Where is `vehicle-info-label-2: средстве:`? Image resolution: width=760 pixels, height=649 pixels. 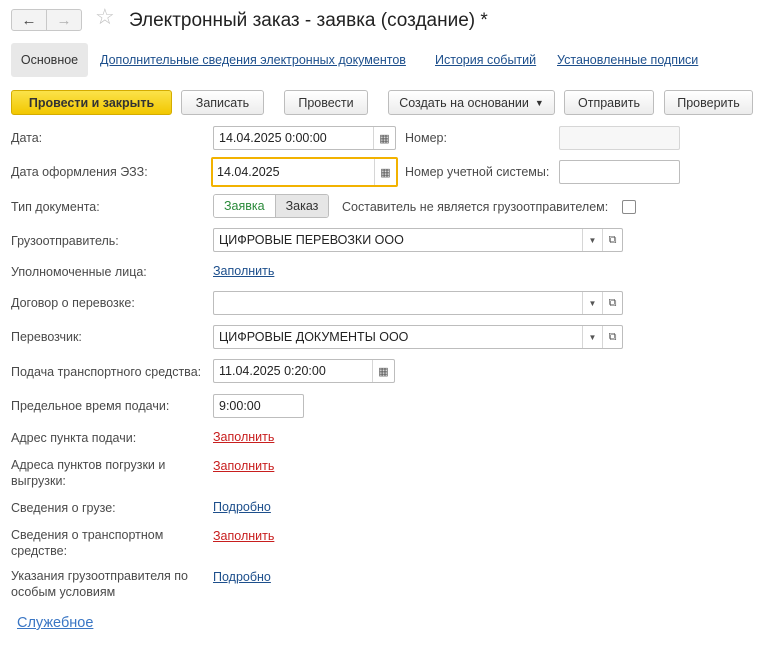 vehicle-info-label-2: средстве: is located at coordinates (39, 551).